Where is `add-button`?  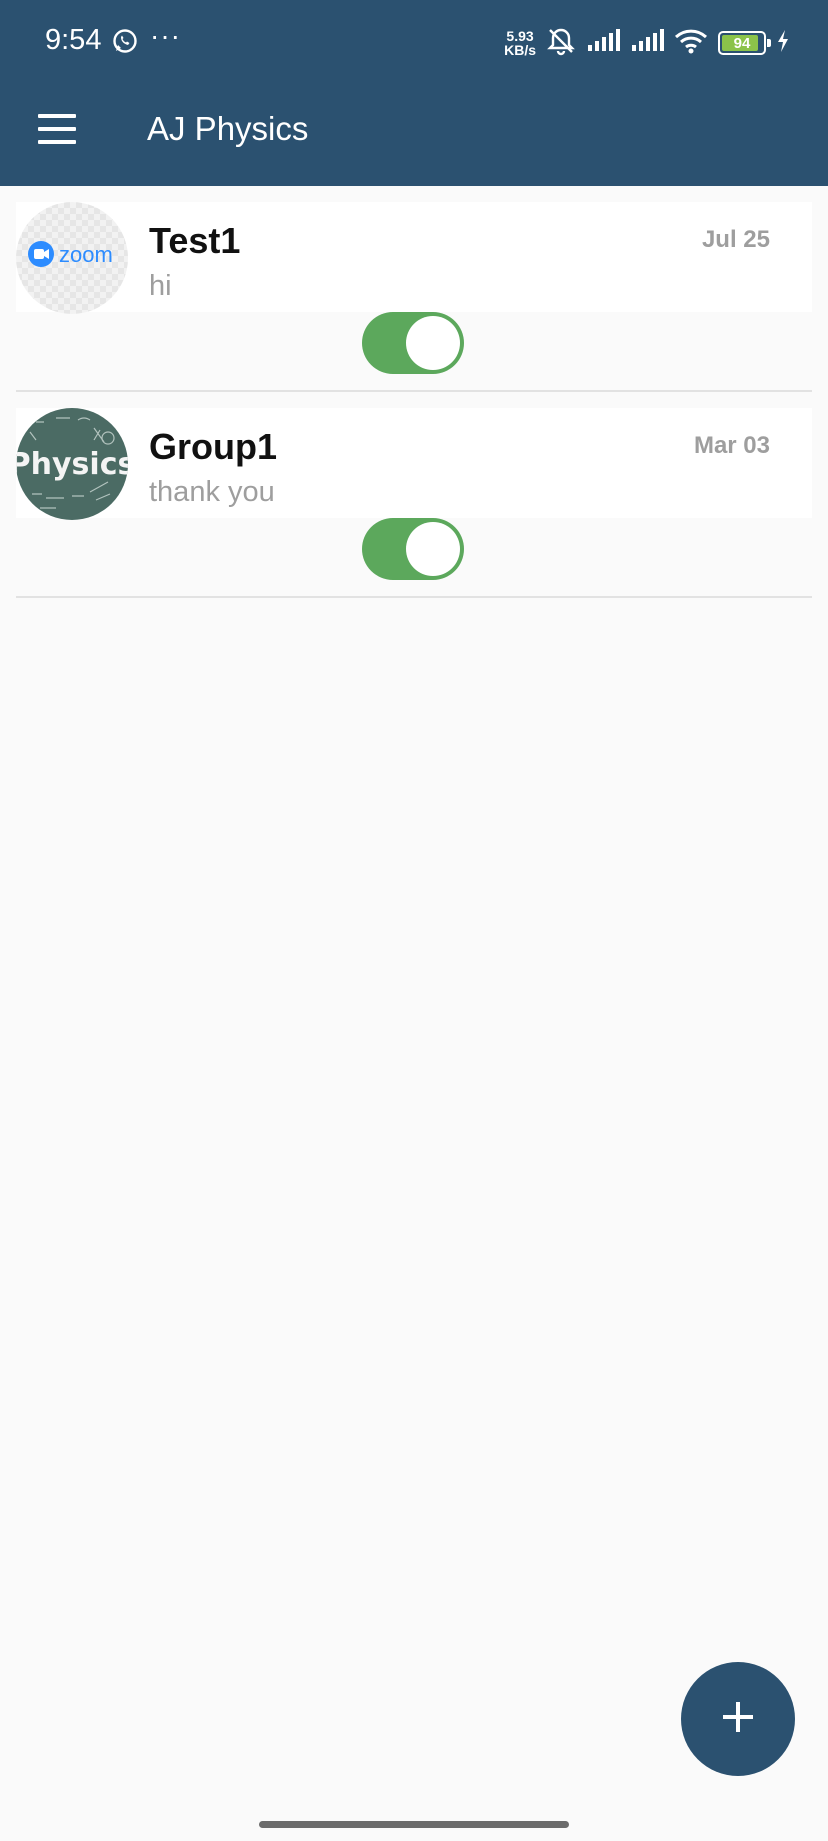 add-button is located at coordinates (738, 1719).